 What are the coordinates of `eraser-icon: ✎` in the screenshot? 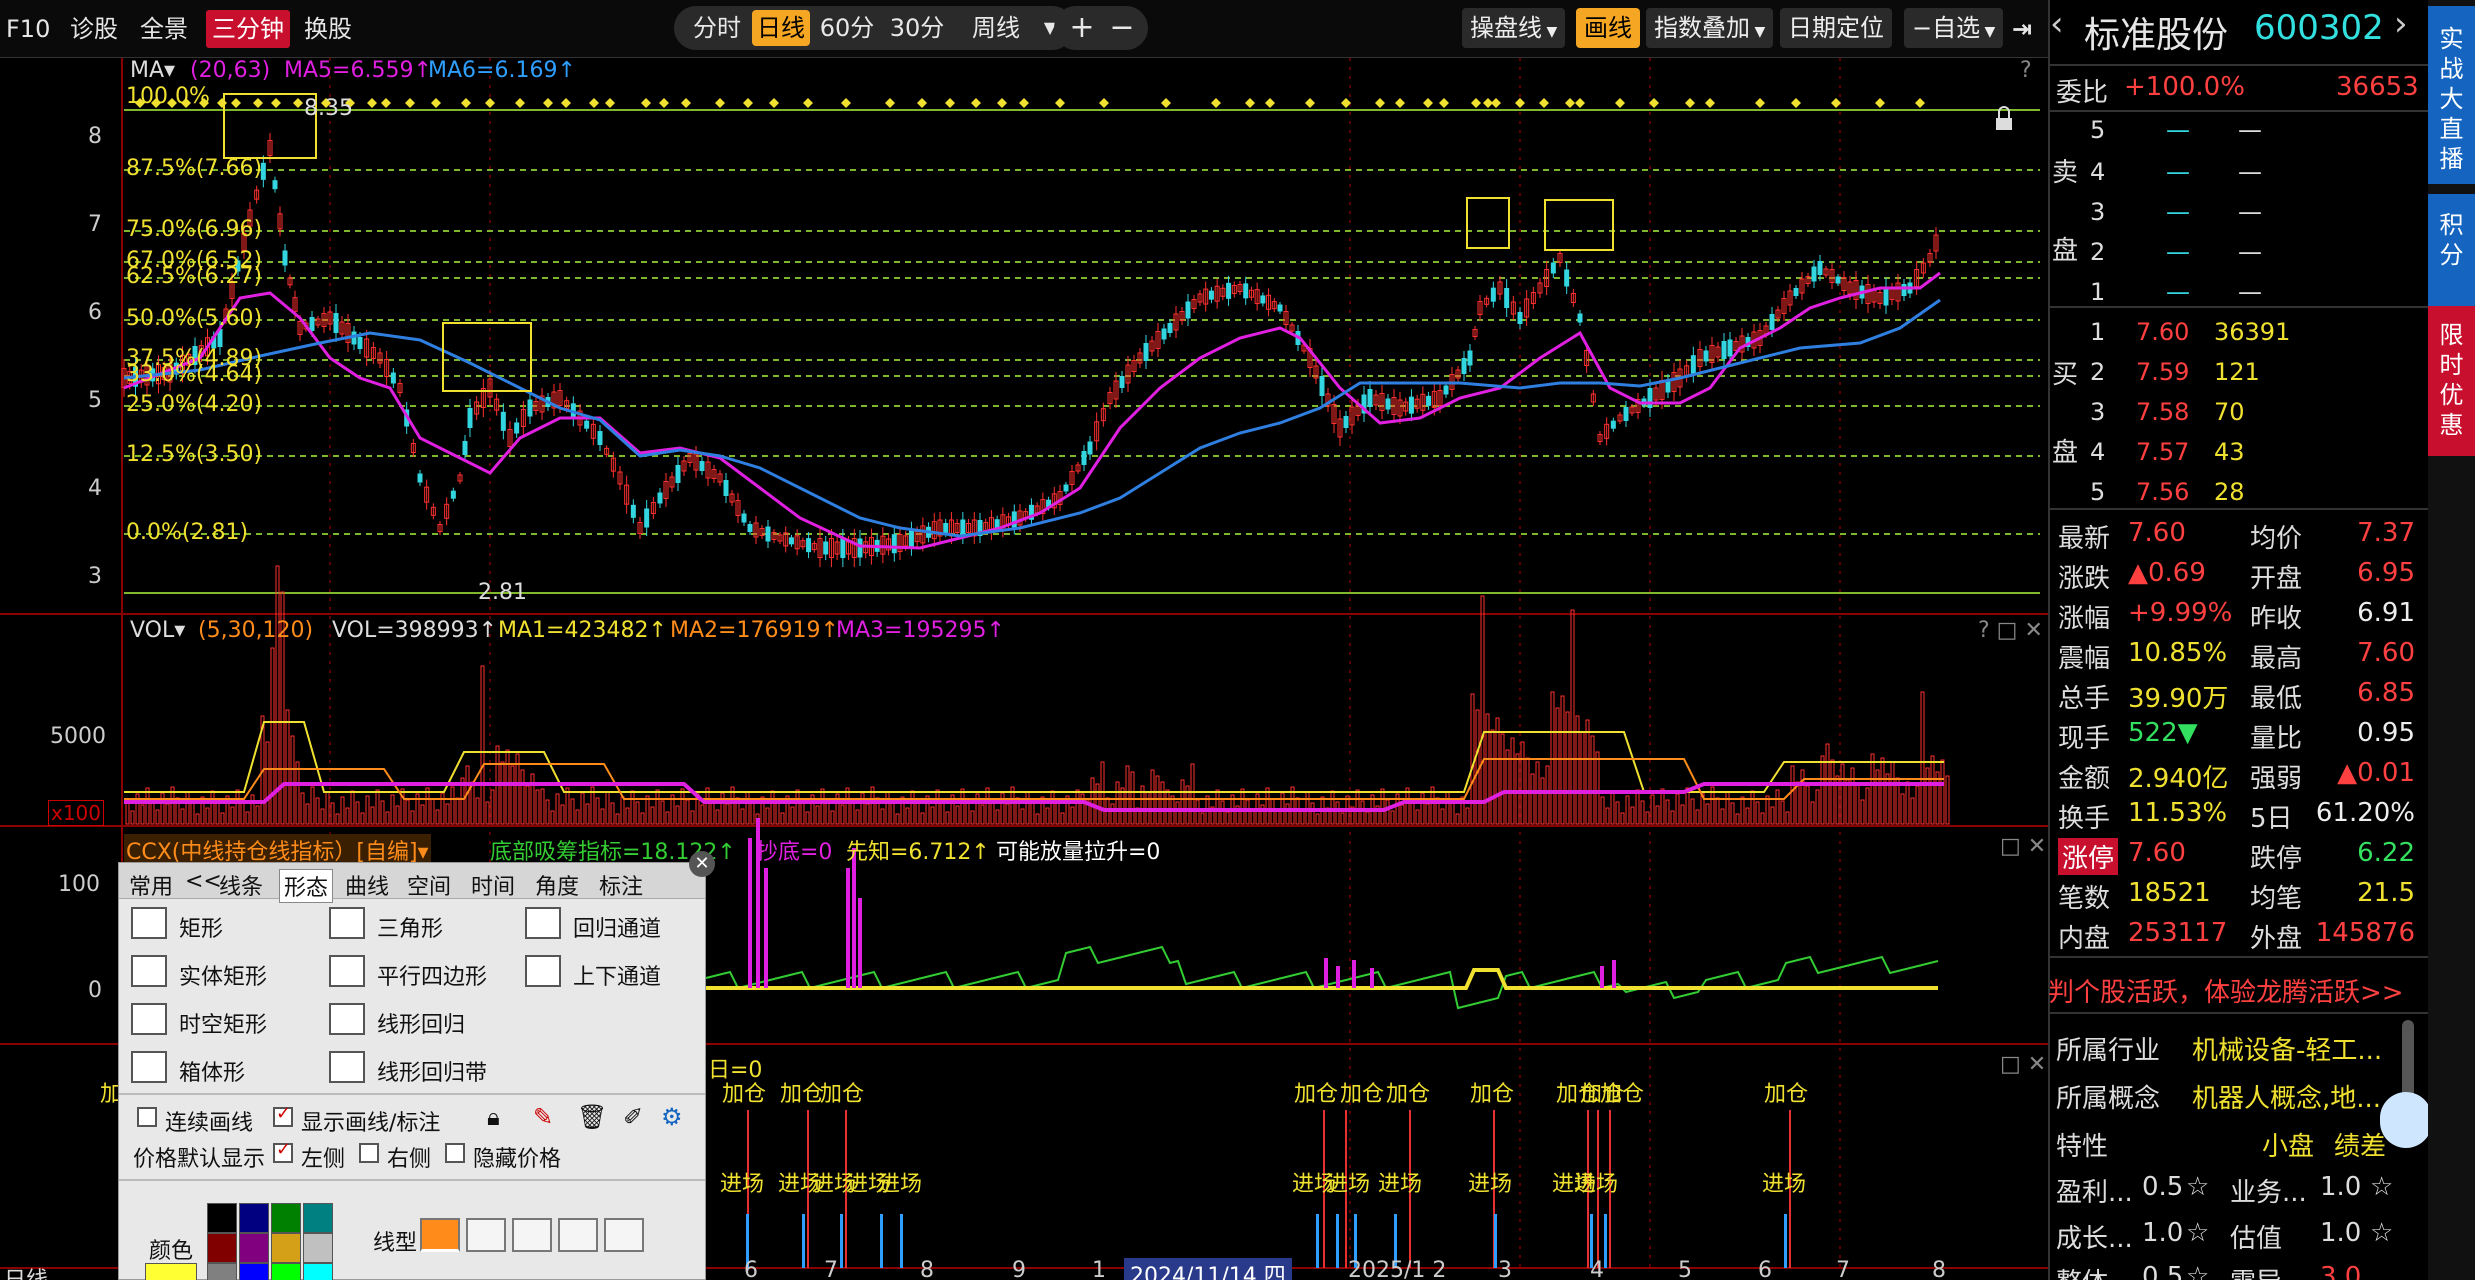 It's located at (543, 1117).